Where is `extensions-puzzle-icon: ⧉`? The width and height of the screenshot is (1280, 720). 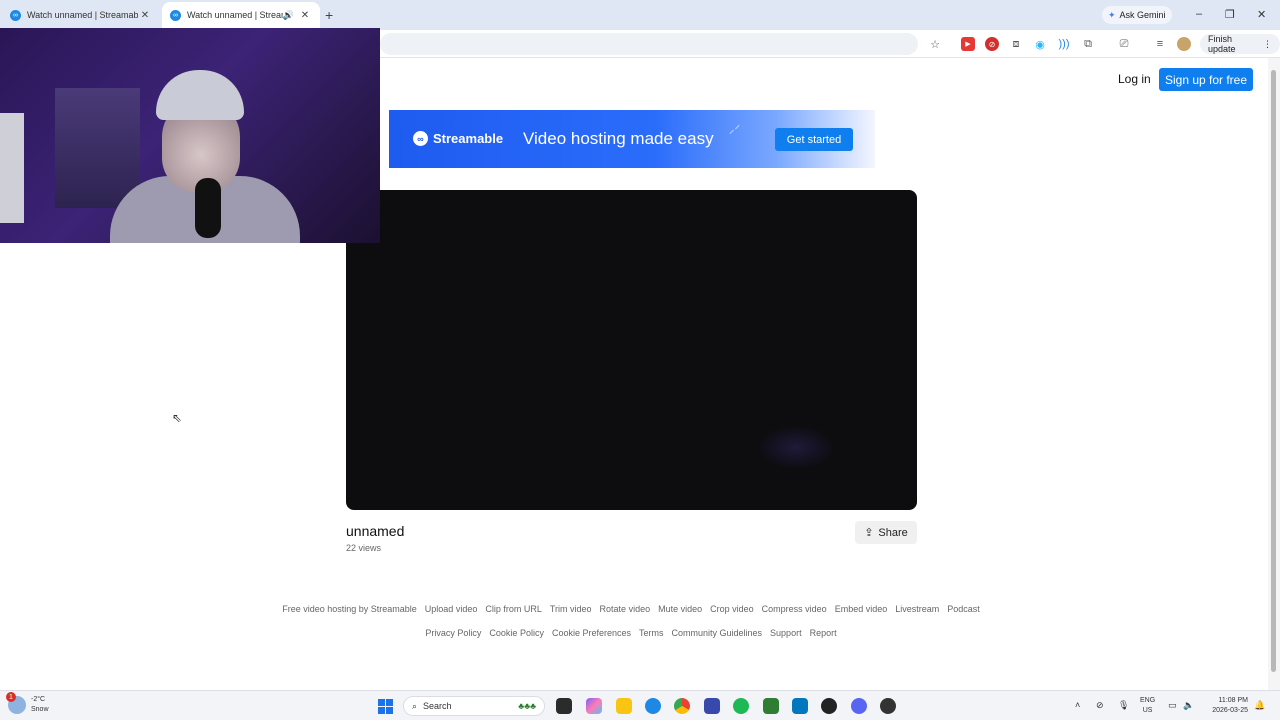
extensions-puzzle-icon: ⧉ is located at coordinates (1088, 44).